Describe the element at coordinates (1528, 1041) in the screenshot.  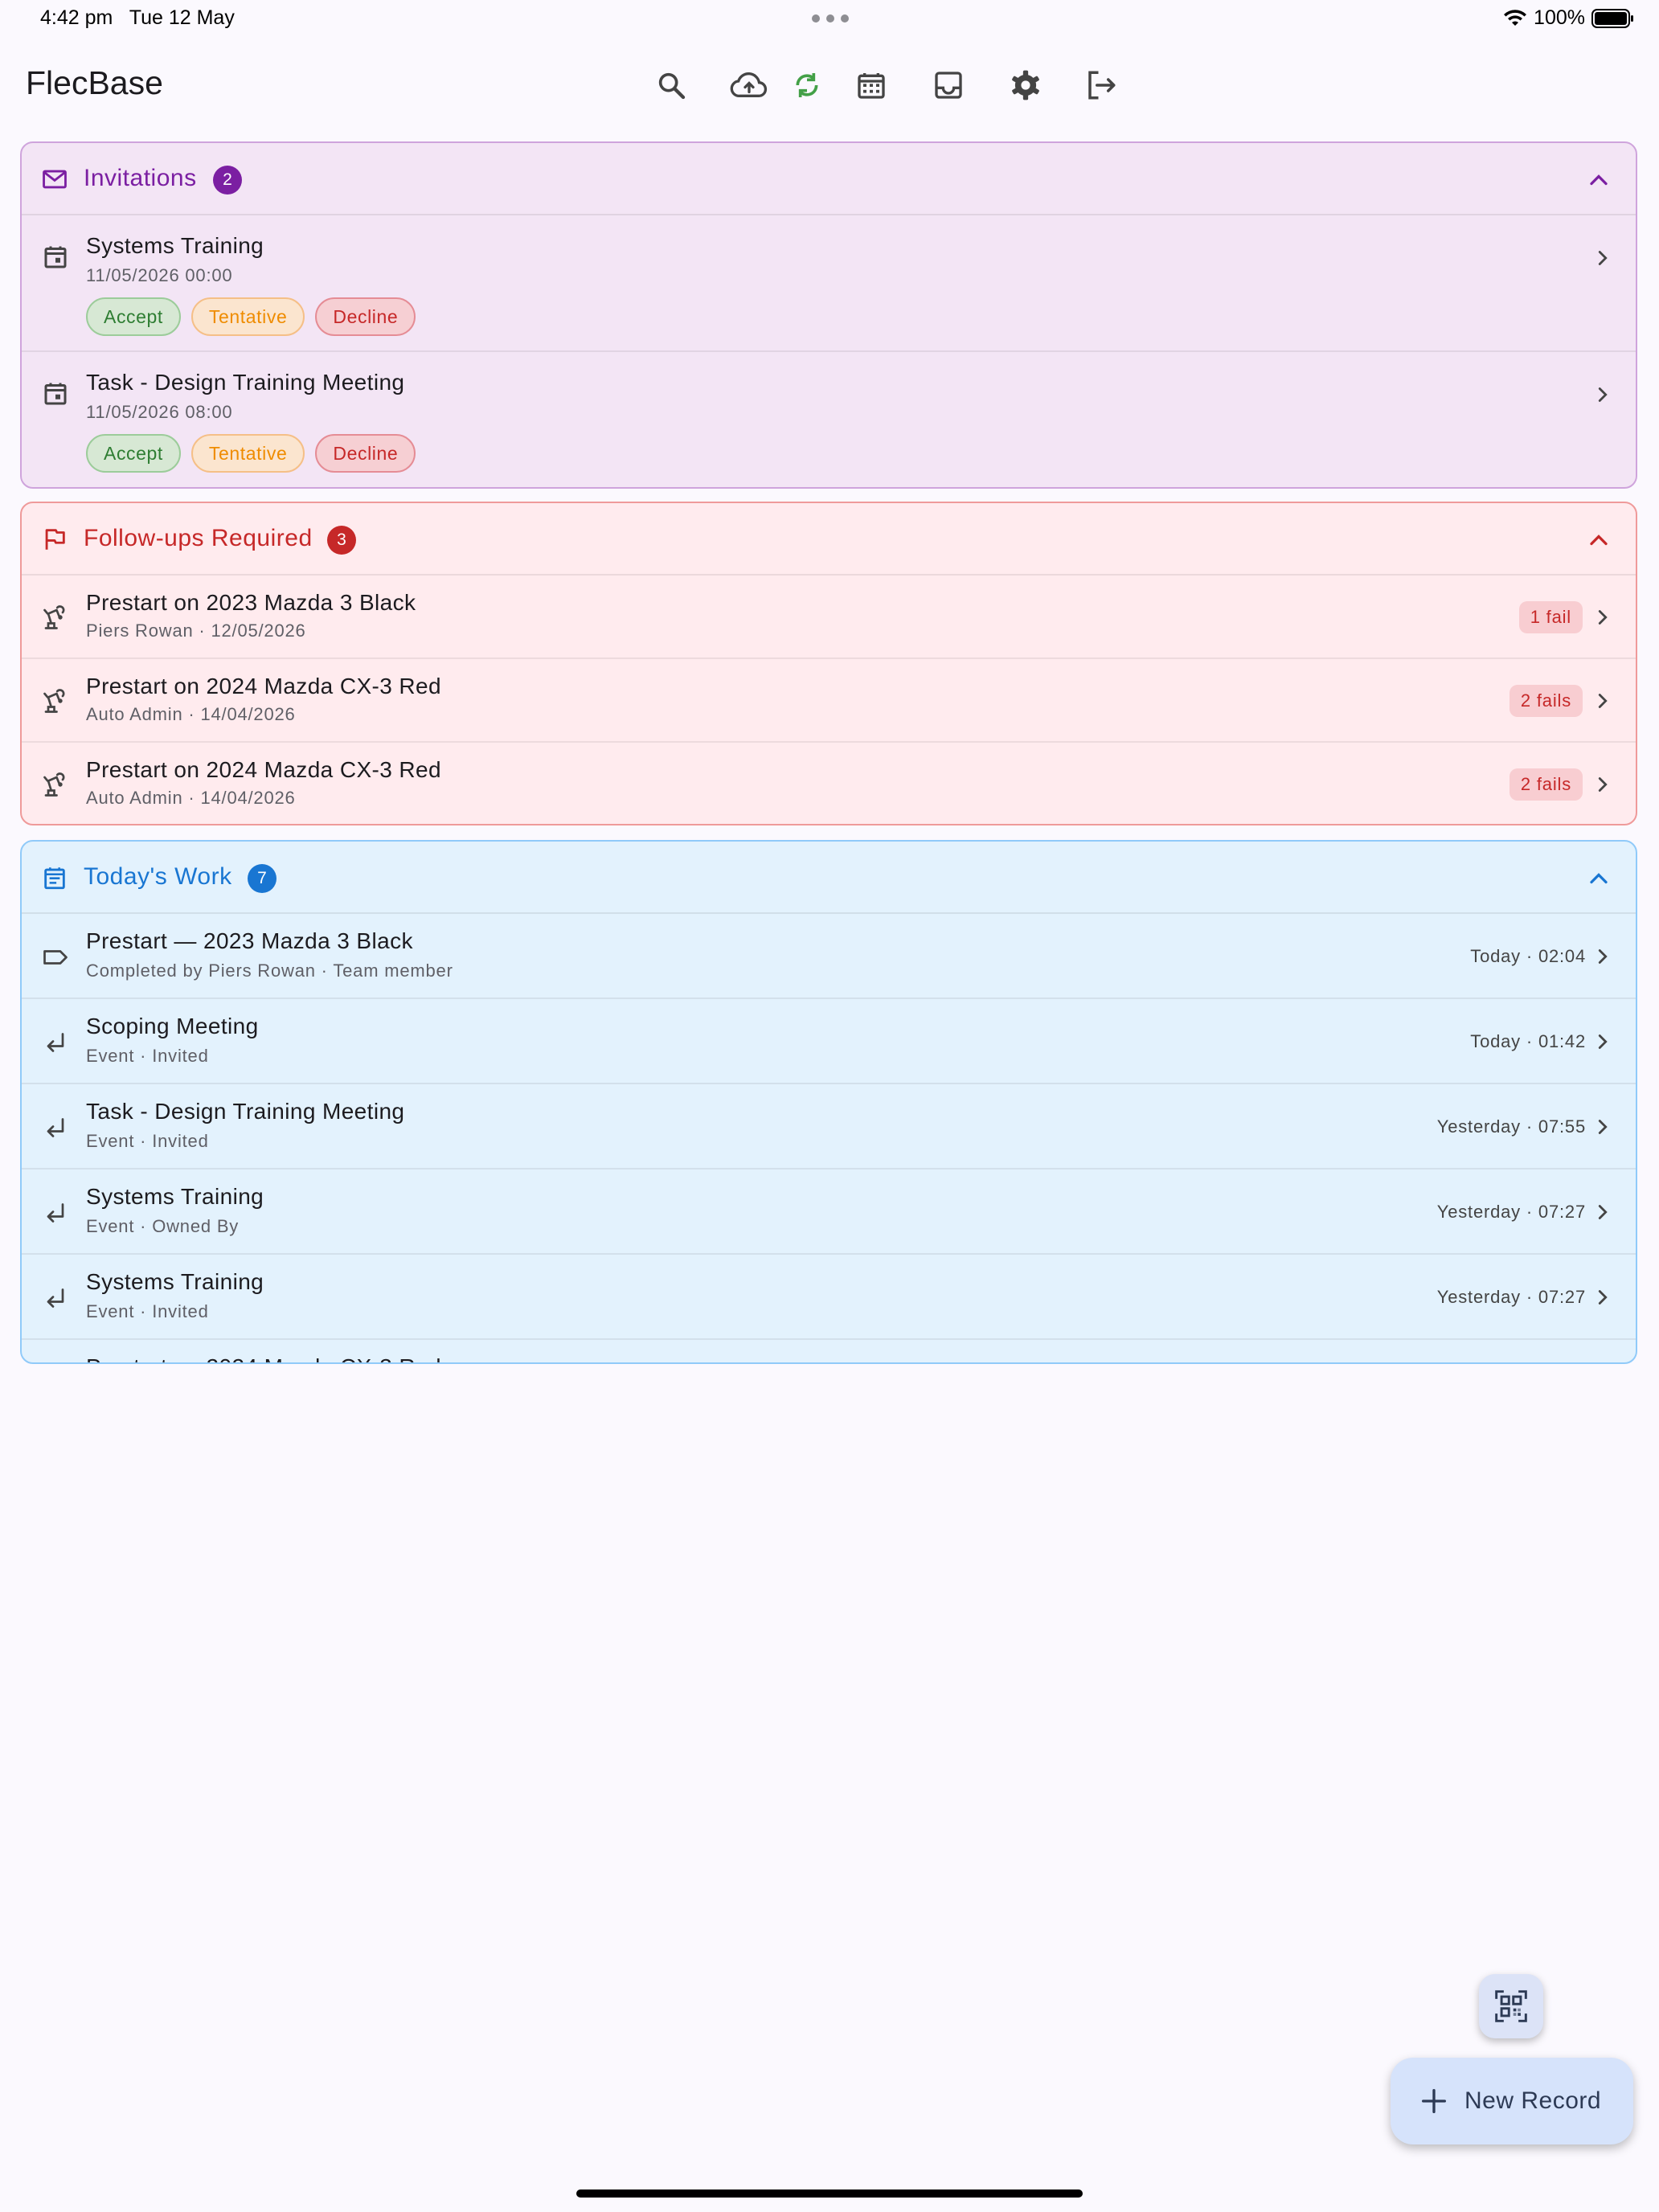
I see `work-item-time: Today · 01:42` at that location.